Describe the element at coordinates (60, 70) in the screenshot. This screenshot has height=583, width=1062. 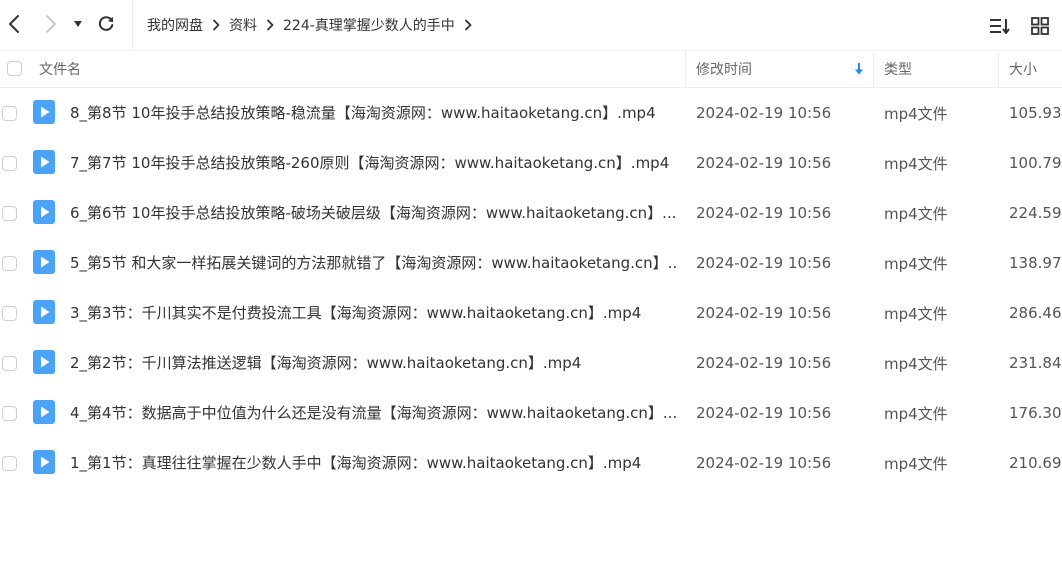
I see `column-header-name-label: 文件名` at that location.